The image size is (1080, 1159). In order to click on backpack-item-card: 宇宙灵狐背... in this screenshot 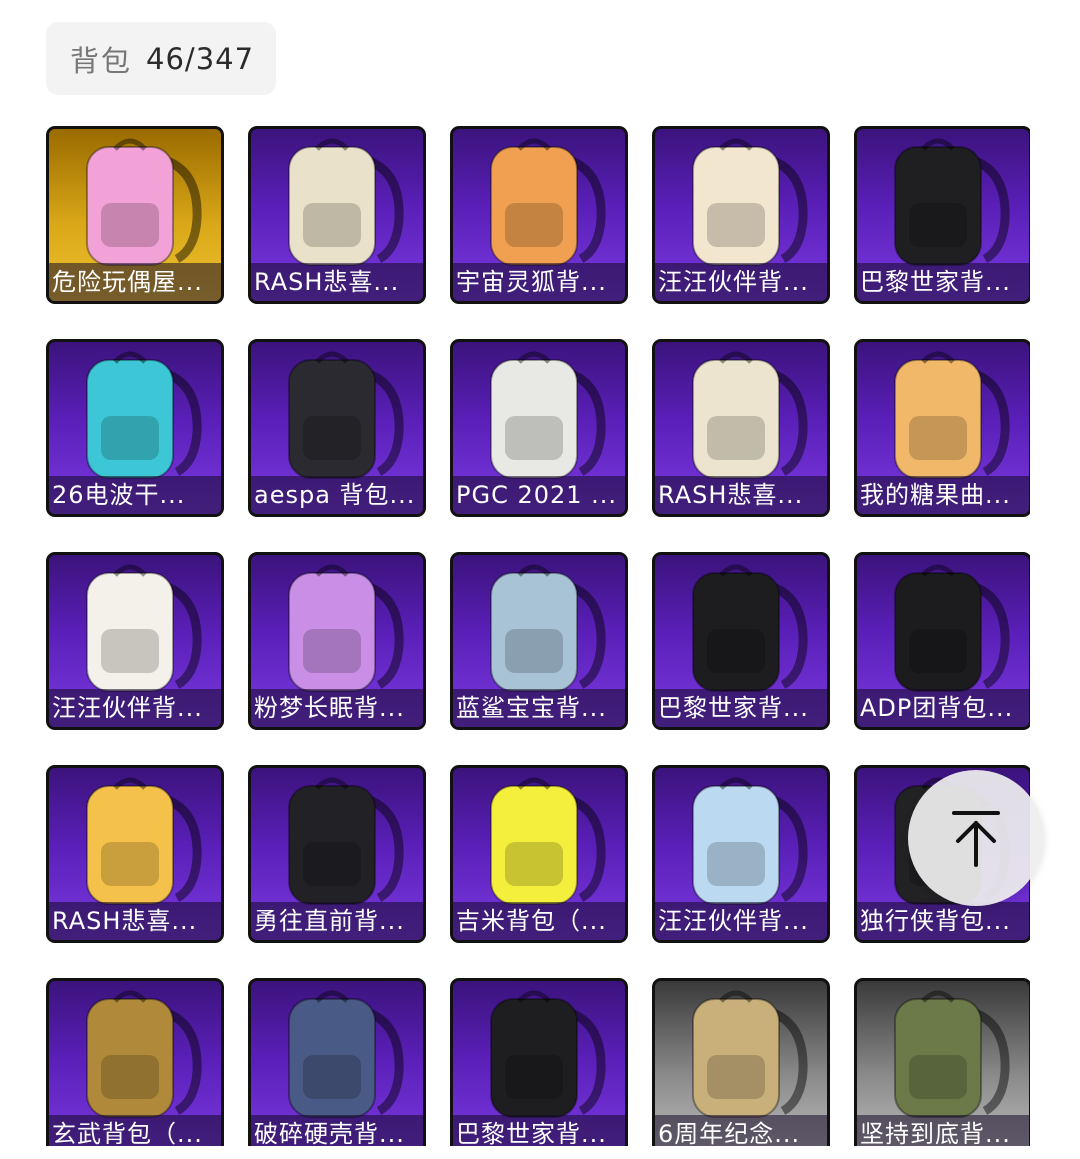, I will do `click(539, 215)`.